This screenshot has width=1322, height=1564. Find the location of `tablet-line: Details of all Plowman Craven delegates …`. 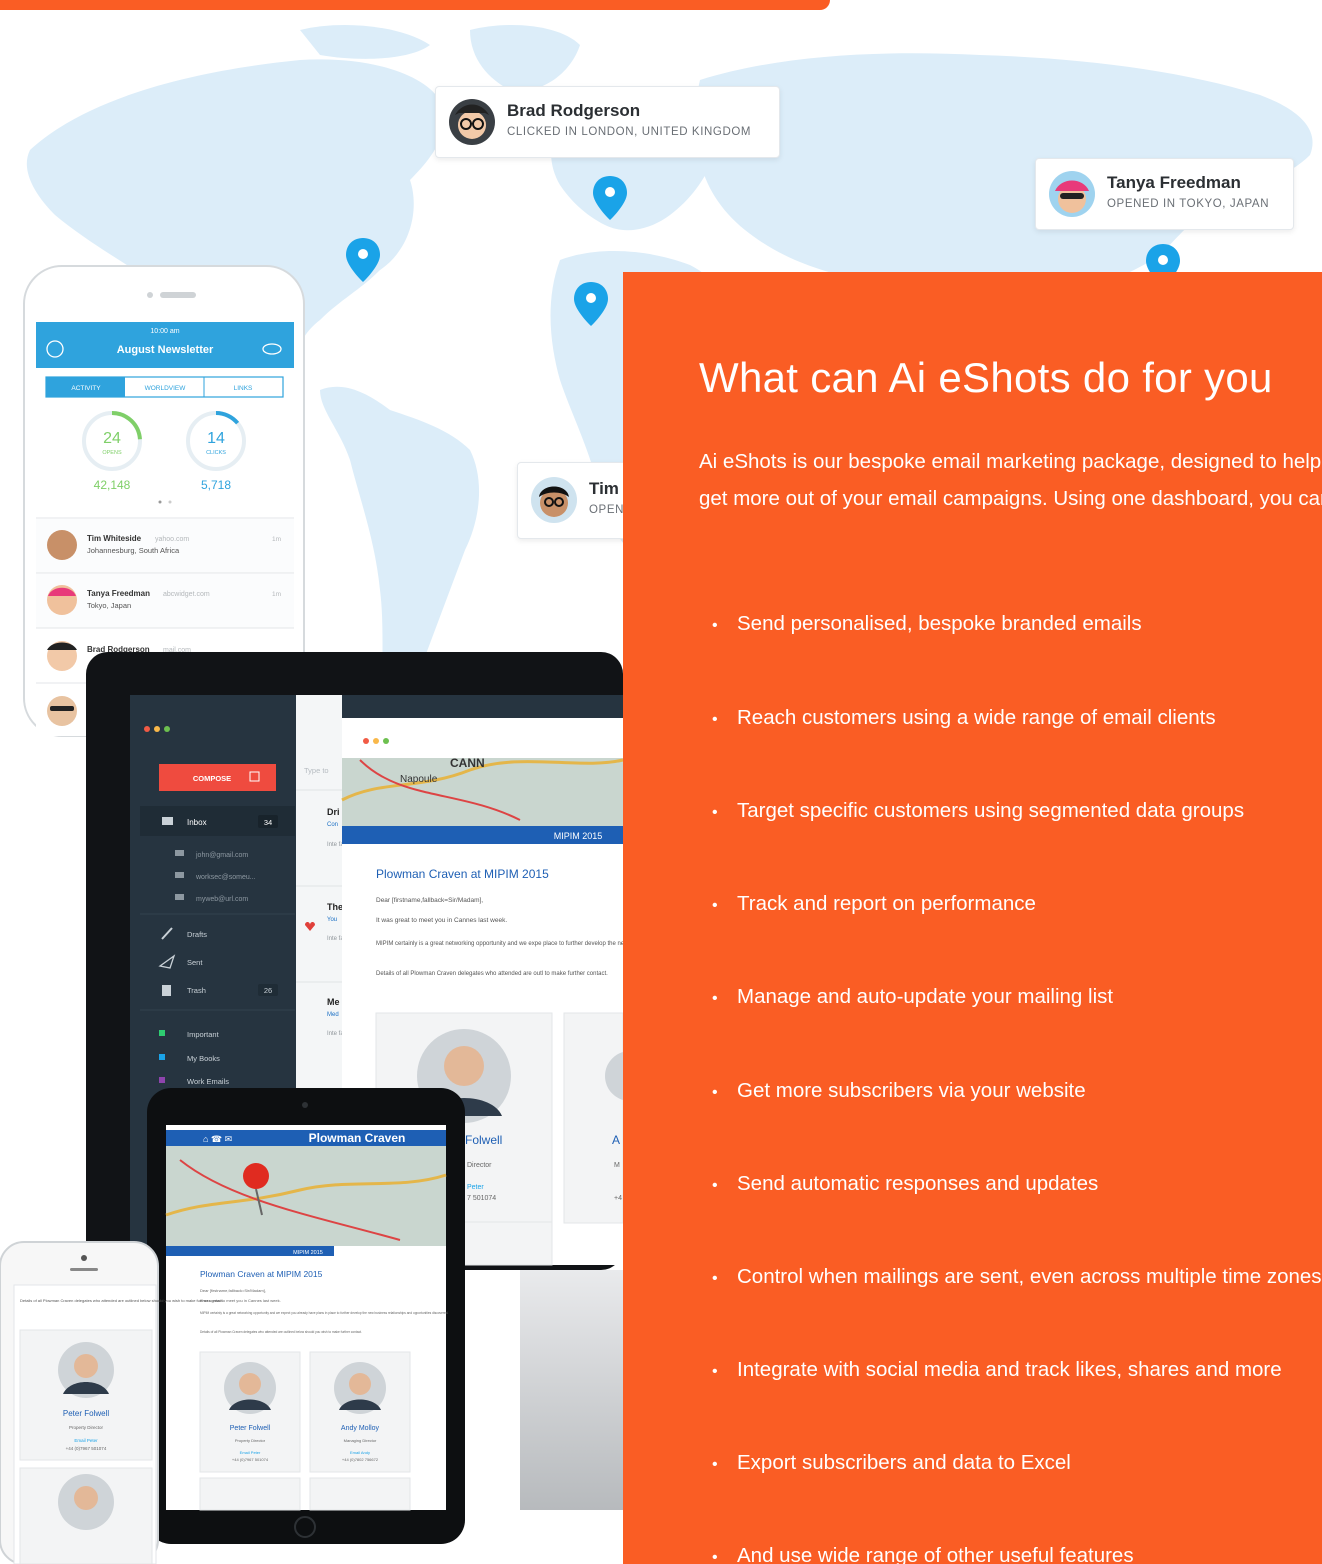

tablet-line: Details of all Plowman Craven delegates … is located at coordinates (281, 1332).